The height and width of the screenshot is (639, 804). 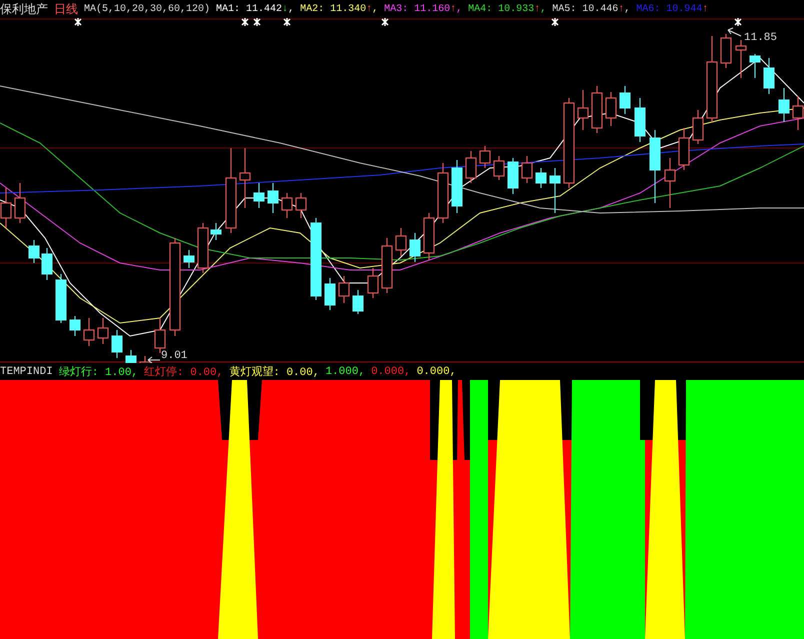 I want to click on low-price-label: 9.01, so click(x=174, y=356).